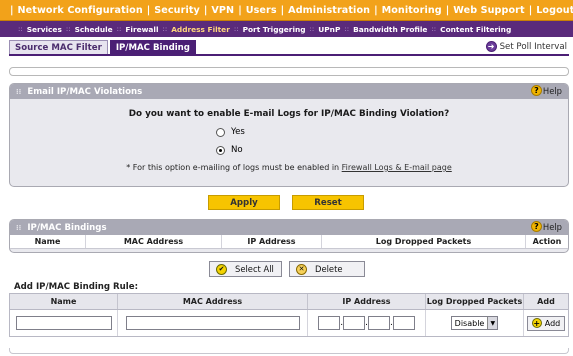 Image resolution: width=573 pixels, height=356 pixels. I want to click on radio-yes-label: Yes, so click(238, 132).